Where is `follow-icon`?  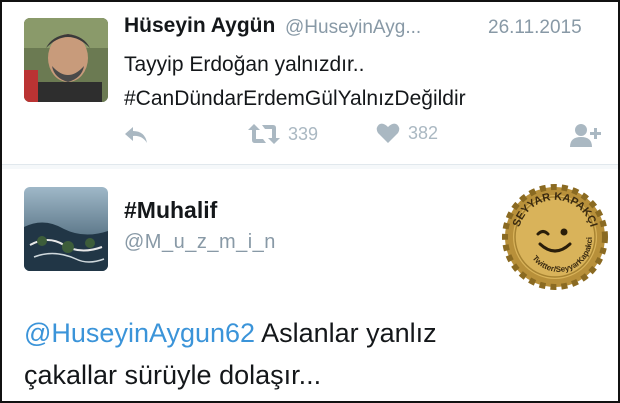 follow-icon is located at coordinates (585, 135).